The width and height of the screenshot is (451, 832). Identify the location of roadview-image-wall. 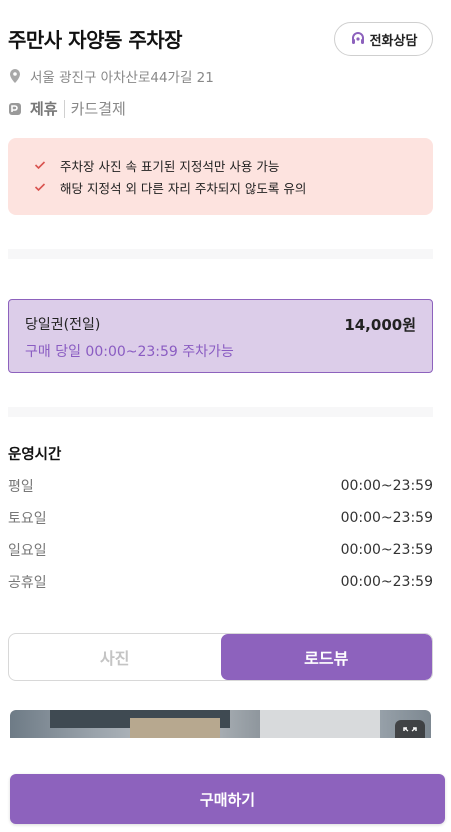
(320, 724).